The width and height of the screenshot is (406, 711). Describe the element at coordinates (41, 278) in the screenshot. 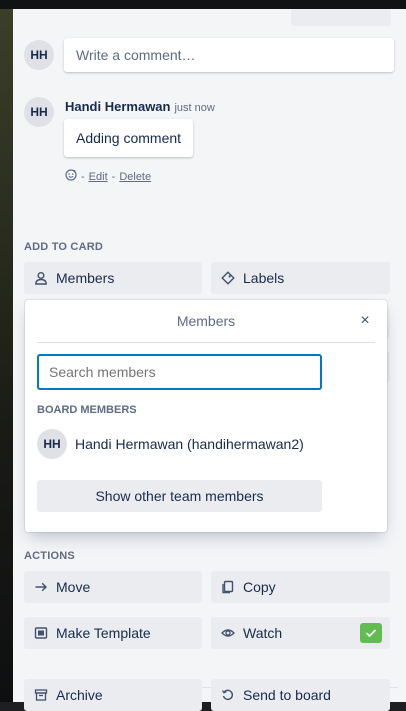

I see `member-icon` at that location.